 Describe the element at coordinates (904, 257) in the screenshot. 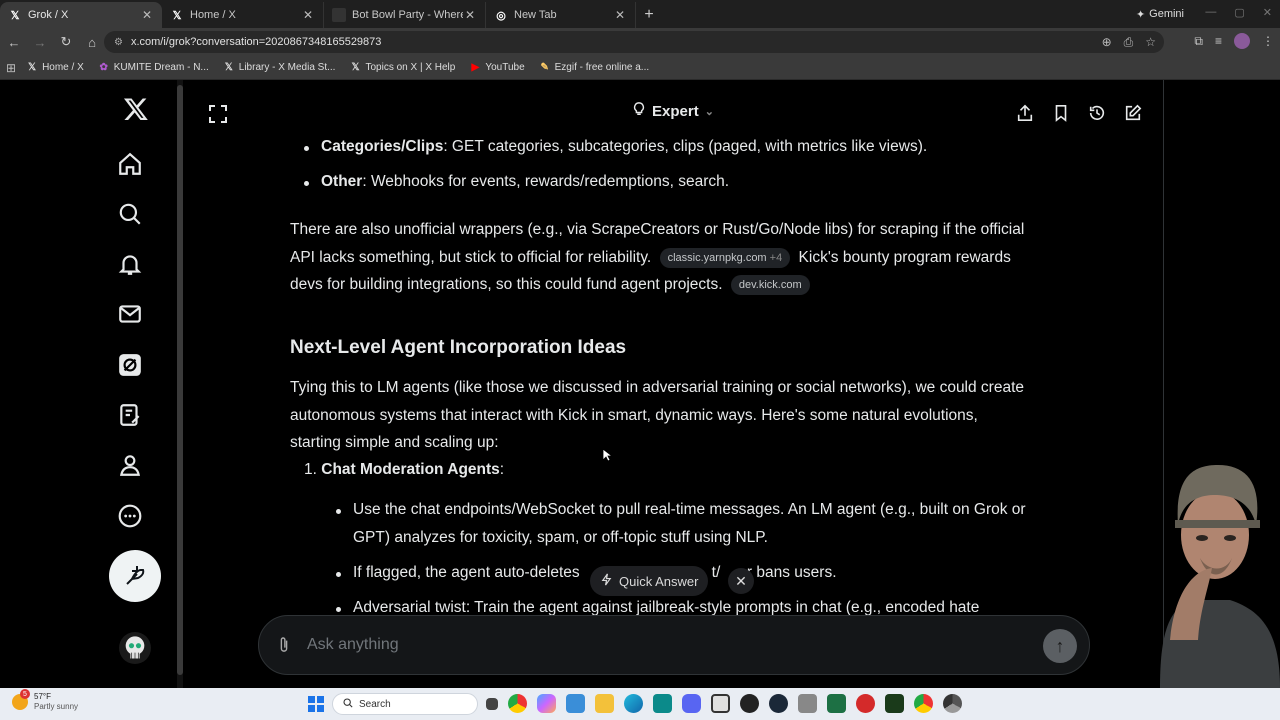

I see `paragraph-text: Kick's bounty program rewards` at that location.